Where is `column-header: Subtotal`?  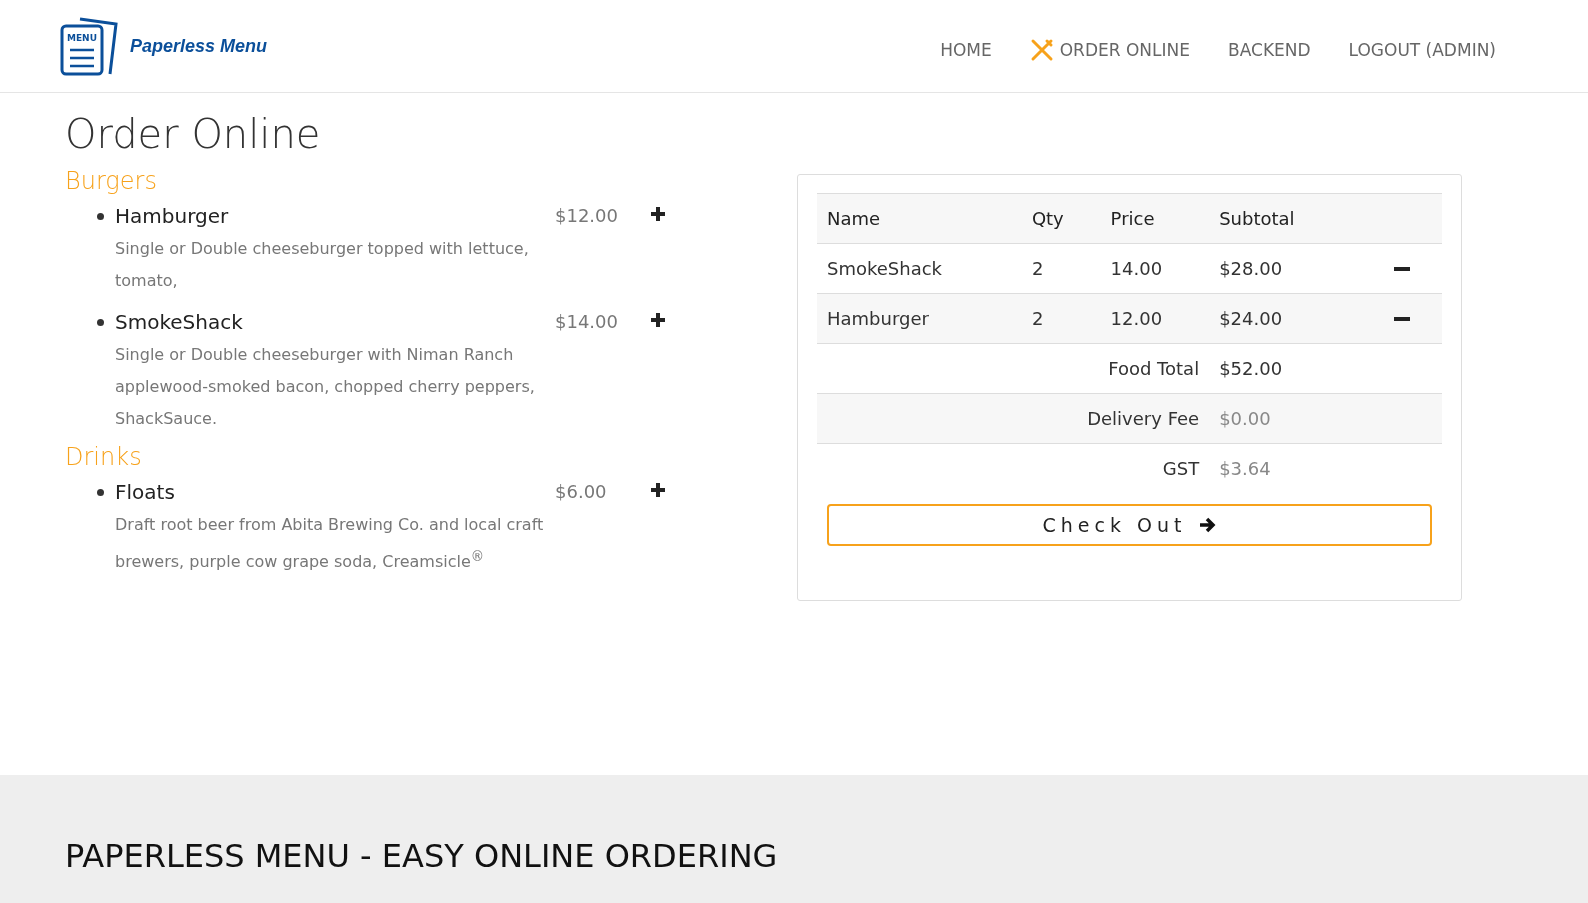 column-header: Subtotal is located at coordinates (1281, 218).